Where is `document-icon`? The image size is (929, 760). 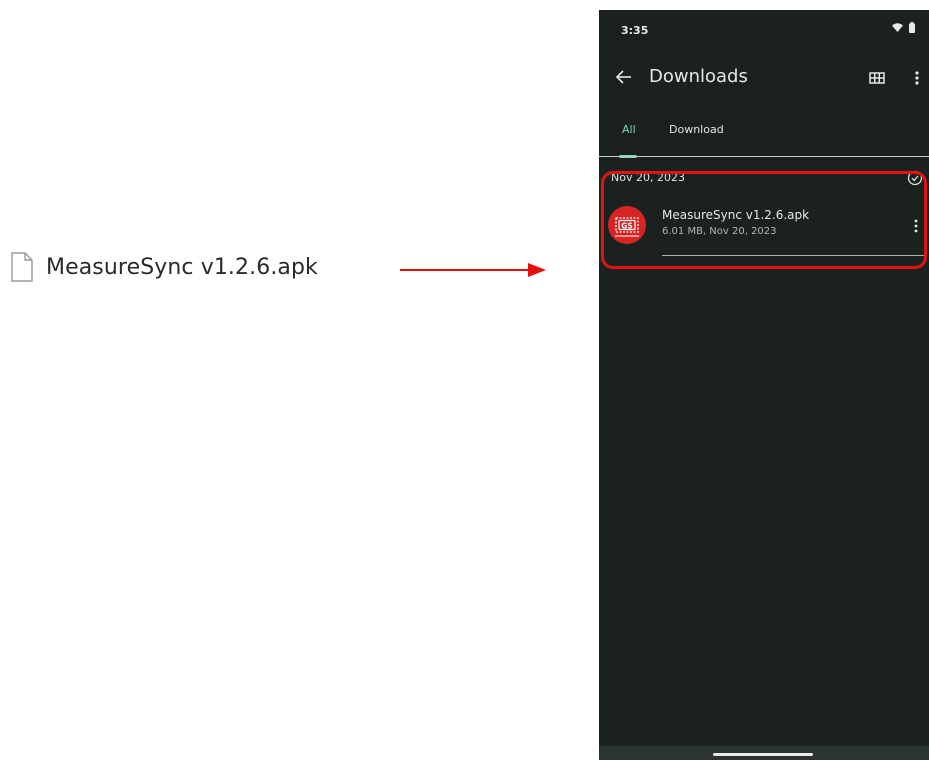 document-icon is located at coordinates (22, 267).